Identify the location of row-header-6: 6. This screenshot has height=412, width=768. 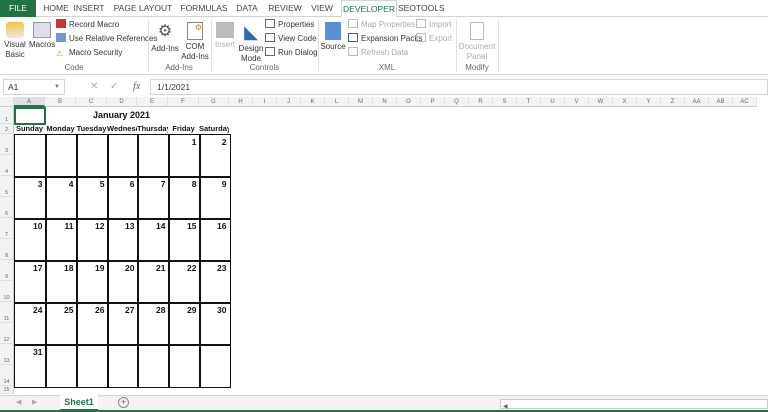
(7, 207).